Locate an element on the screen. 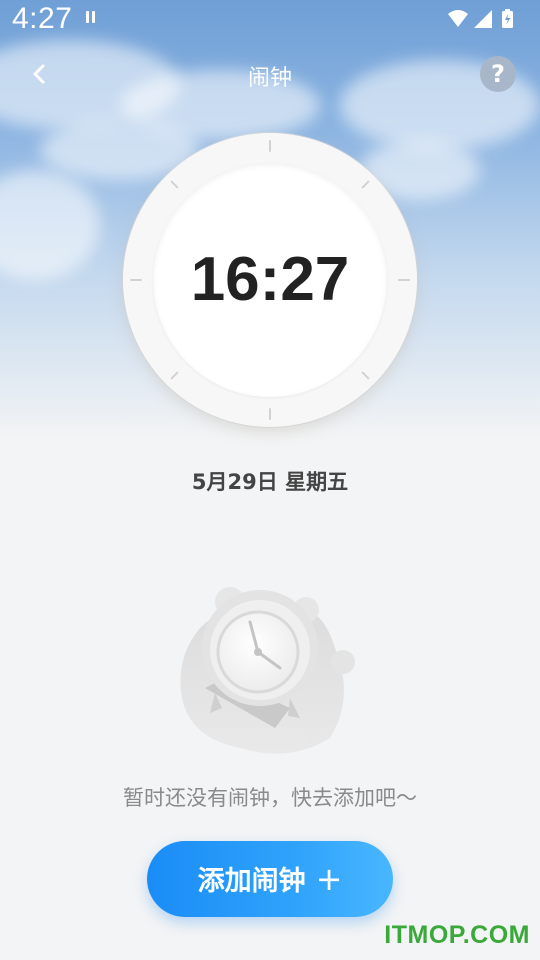 This screenshot has width=540, height=960. wifi-icon is located at coordinates (458, 18).